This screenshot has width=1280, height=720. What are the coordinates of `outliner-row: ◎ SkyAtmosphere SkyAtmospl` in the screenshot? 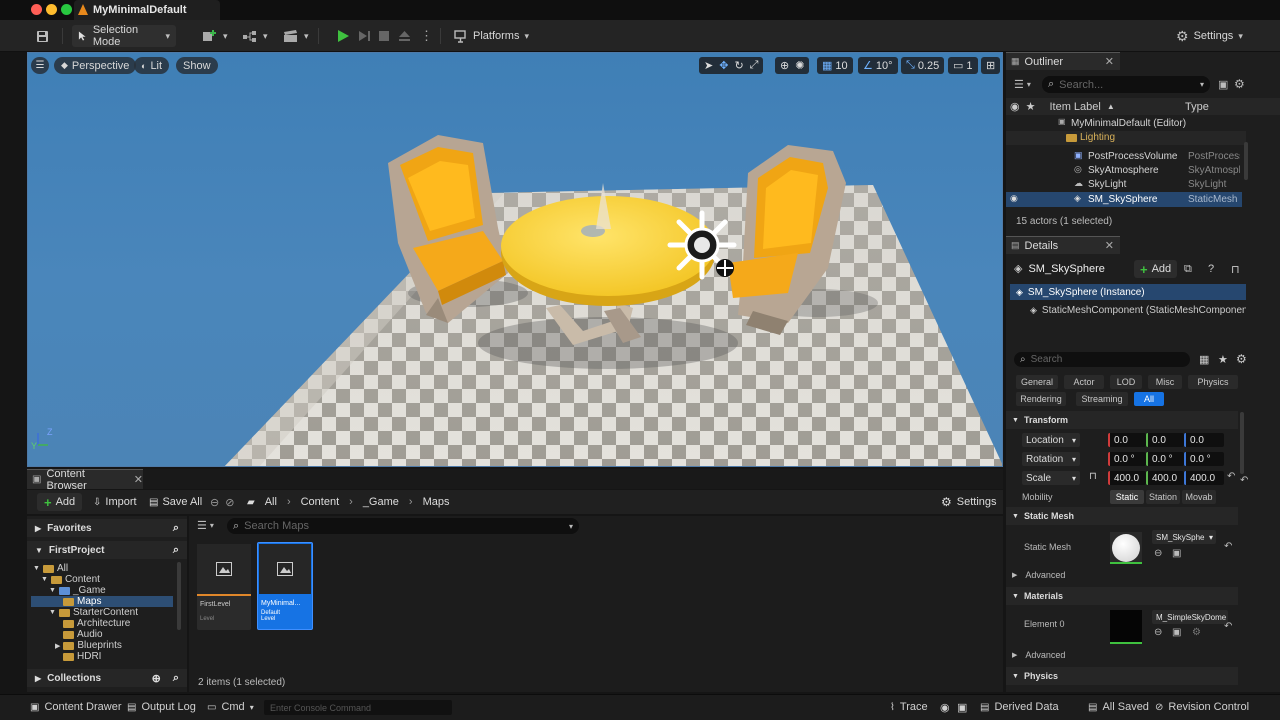 It's located at (1126, 171).